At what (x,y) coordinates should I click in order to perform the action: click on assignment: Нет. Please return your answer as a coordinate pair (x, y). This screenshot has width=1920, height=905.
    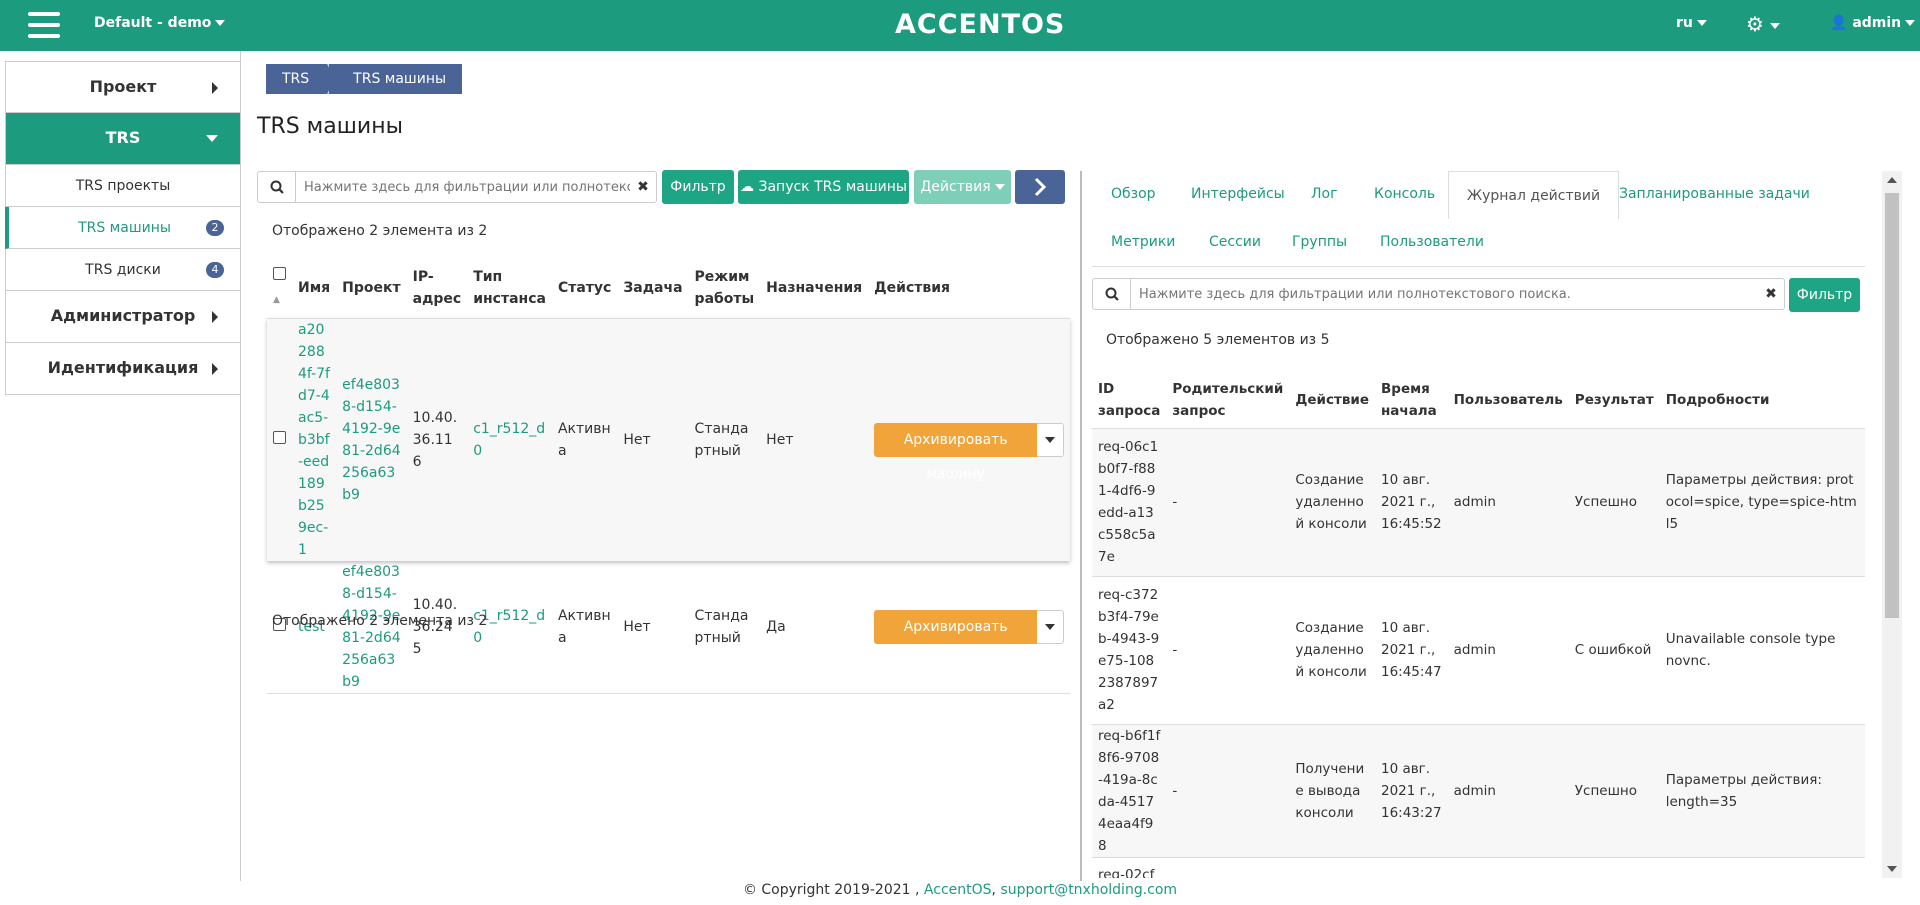
    Looking at the image, I should click on (780, 439).